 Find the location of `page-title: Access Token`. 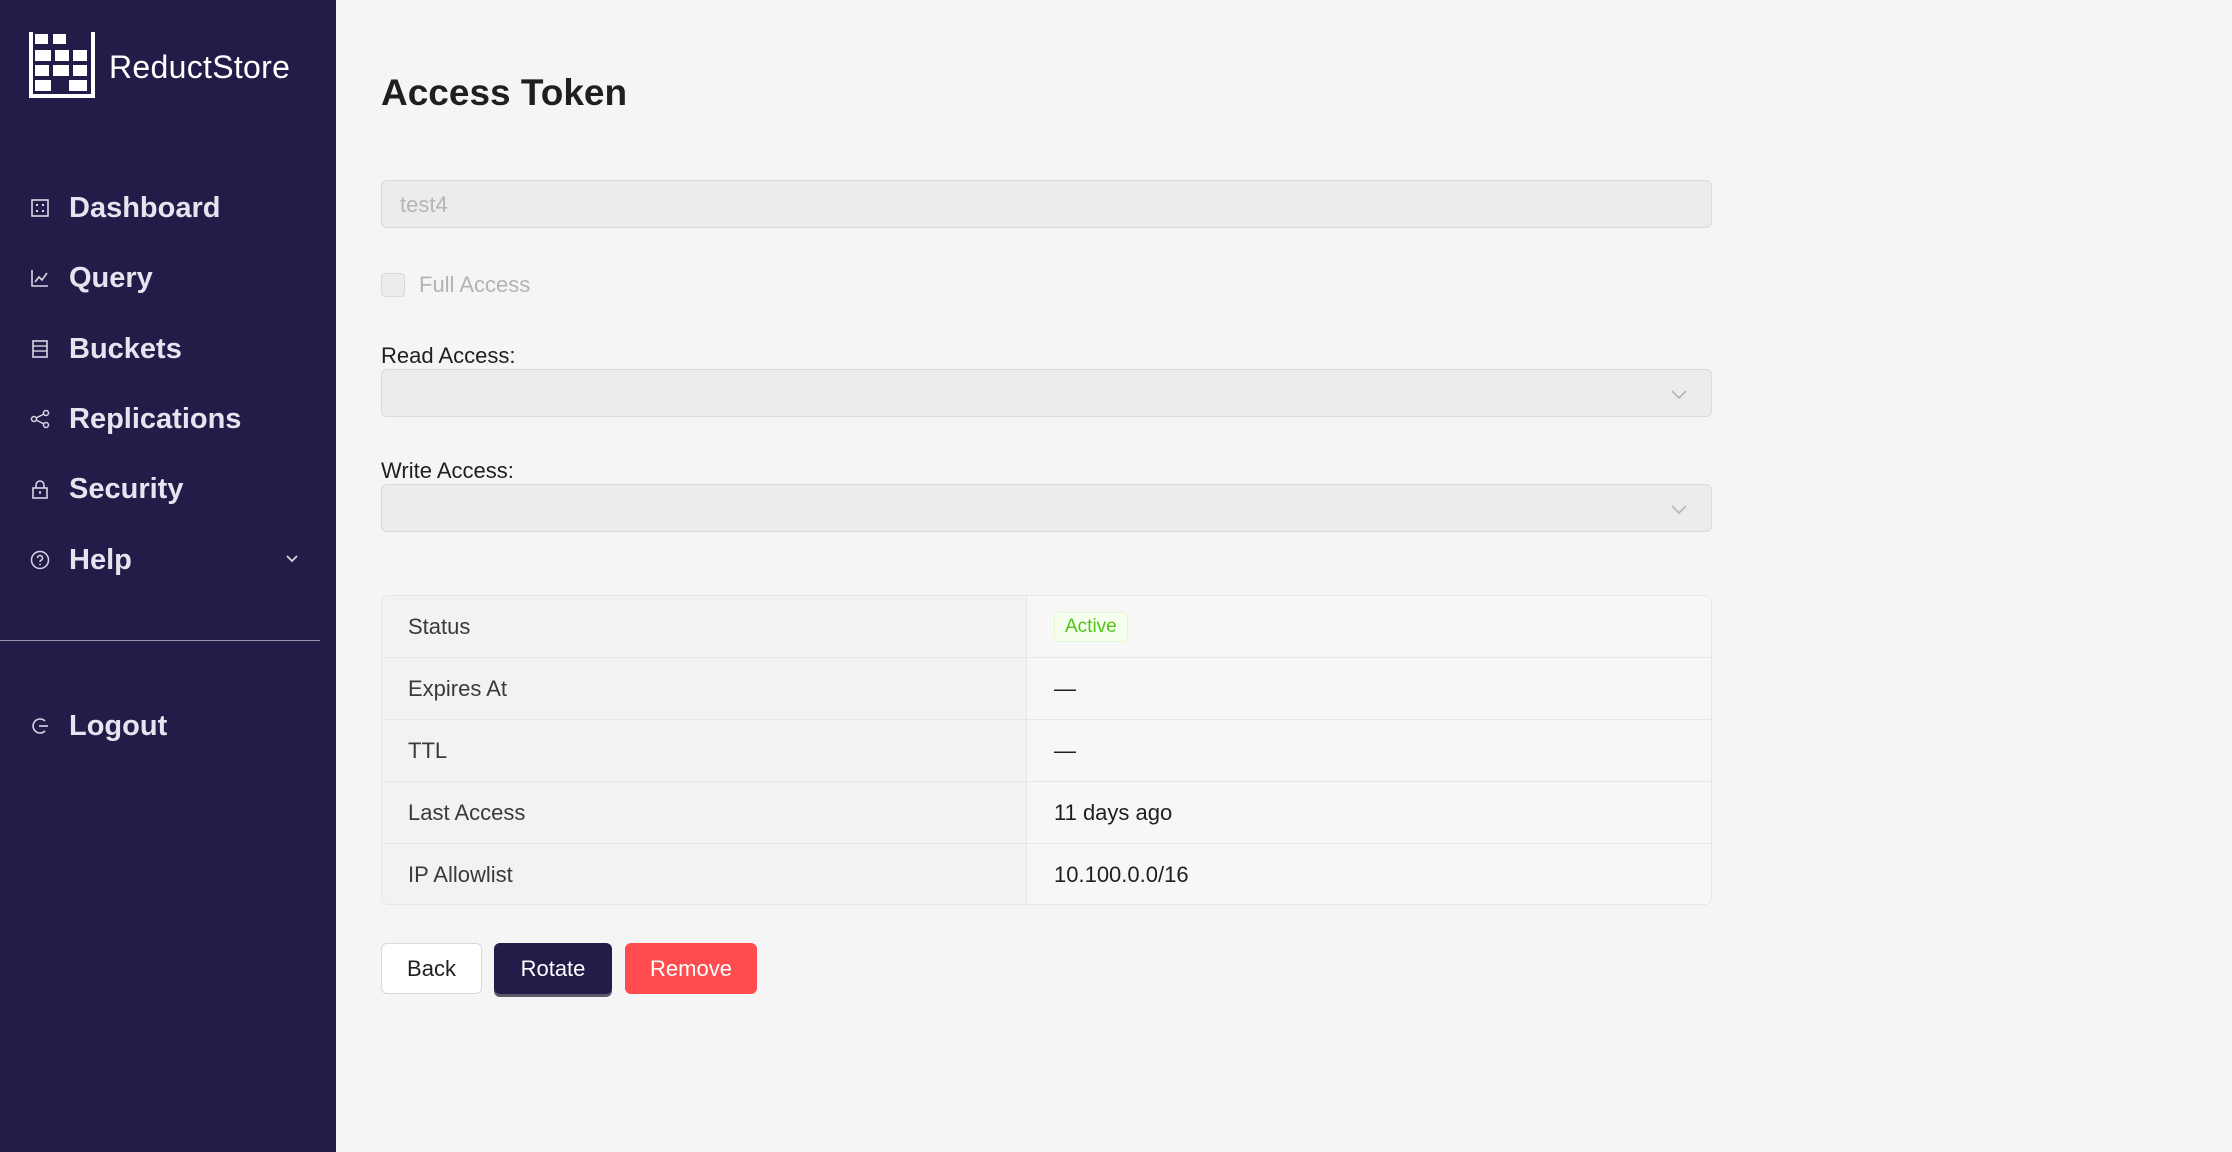

page-title: Access Token is located at coordinates (504, 92).